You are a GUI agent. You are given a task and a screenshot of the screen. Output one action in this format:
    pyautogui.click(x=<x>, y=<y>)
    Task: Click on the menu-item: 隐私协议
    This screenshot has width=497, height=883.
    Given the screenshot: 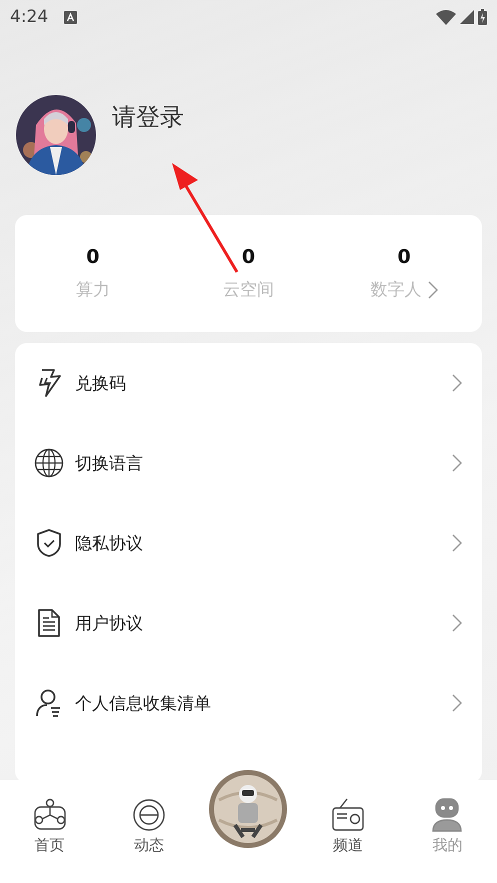 What is the action you would take?
    pyautogui.click(x=258, y=543)
    